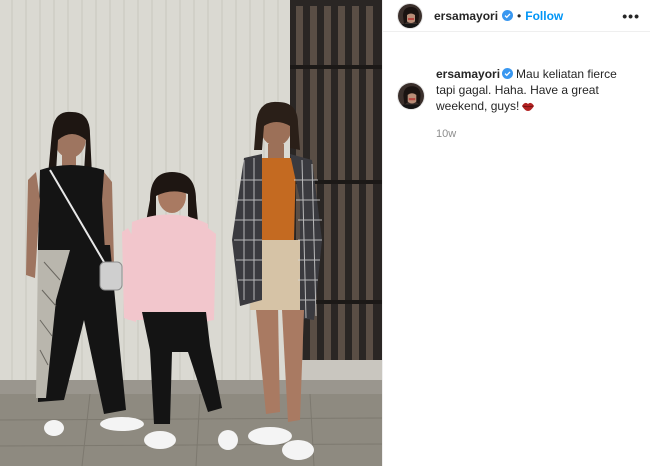 The width and height of the screenshot is (650, 466). What do you see at coordinates (411, 96) in the screenshot?
I see `caption-avatar` at bounding box center [411, 96].